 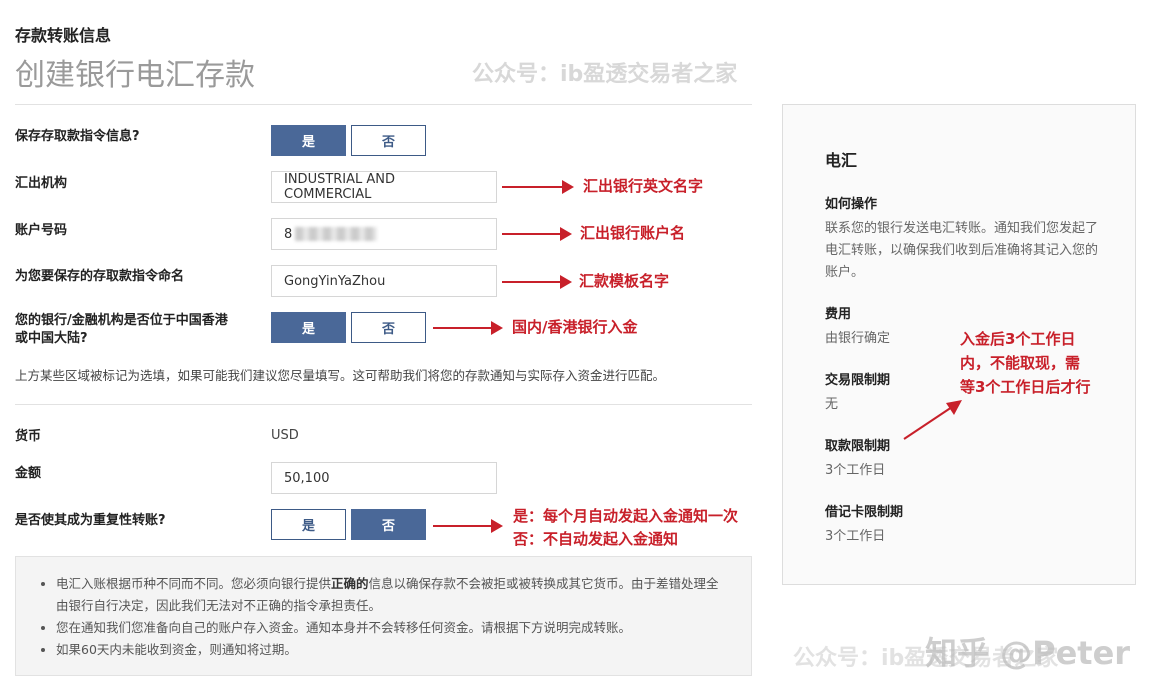 I want to click on annotation-text: 入金后3个工作日, so click(x=1018, y=339).